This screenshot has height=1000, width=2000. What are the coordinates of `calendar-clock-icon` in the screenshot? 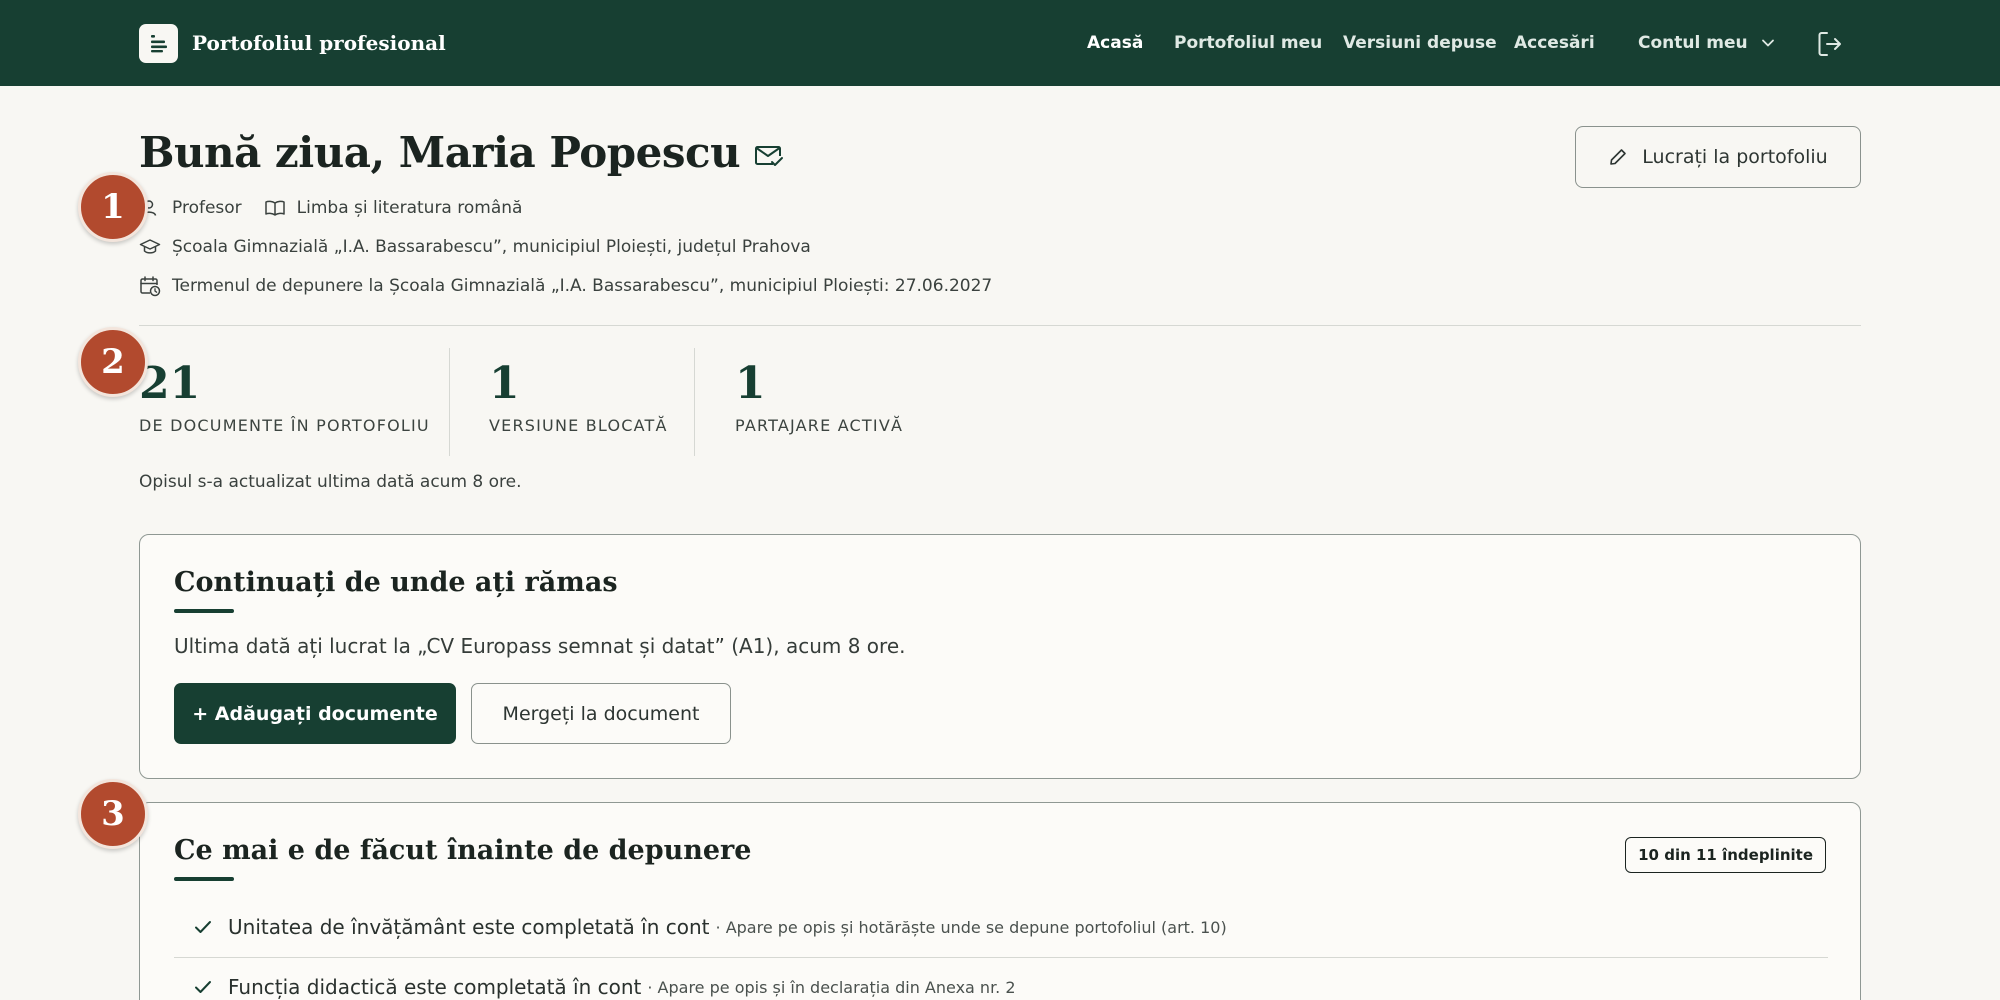 It's located at (150, 286).